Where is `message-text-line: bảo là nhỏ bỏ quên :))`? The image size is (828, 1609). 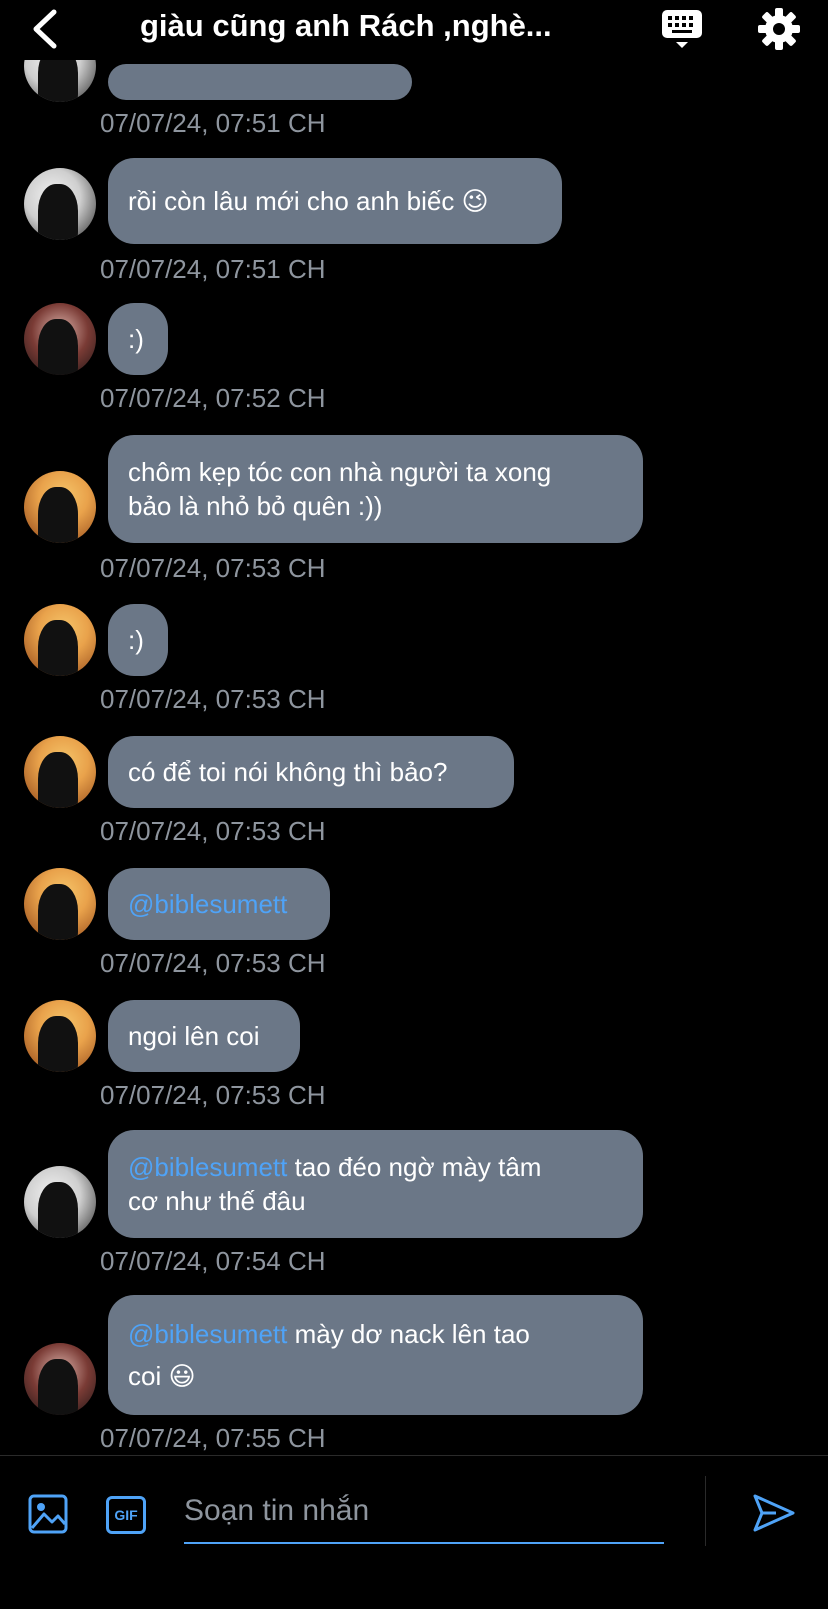
message-text-line: bảo là nhỏ bỏ quên :)) is located at coordinates (255, 506).